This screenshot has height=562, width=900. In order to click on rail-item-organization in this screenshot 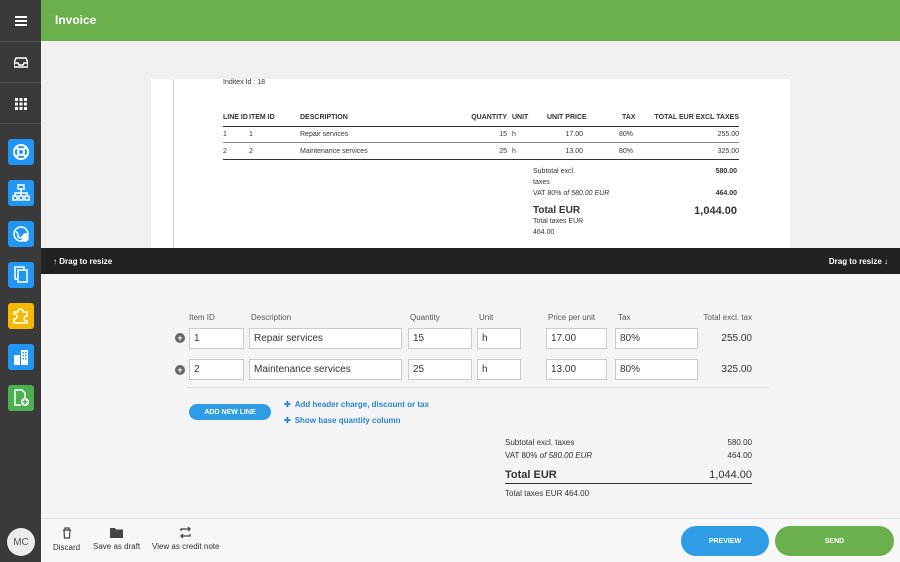, I will do `click(20, 192)`.